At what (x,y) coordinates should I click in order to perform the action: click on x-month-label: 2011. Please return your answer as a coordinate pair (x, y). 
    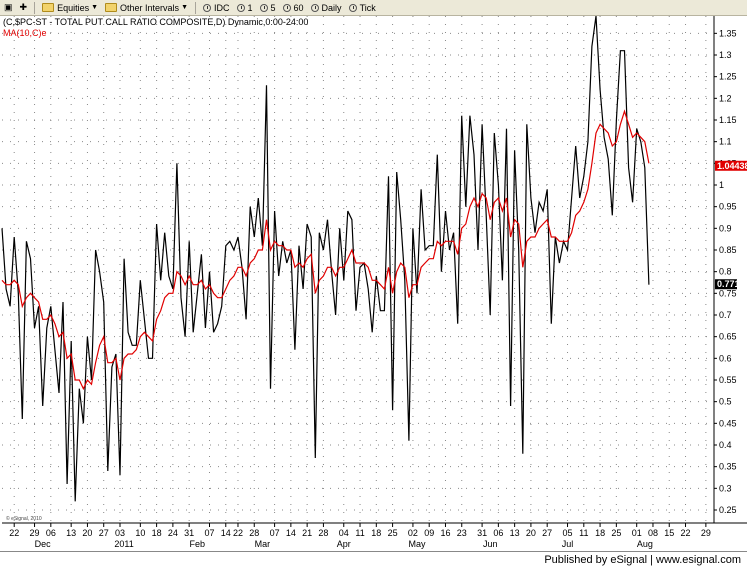
    Looking at the image, I should click on (123, 544).